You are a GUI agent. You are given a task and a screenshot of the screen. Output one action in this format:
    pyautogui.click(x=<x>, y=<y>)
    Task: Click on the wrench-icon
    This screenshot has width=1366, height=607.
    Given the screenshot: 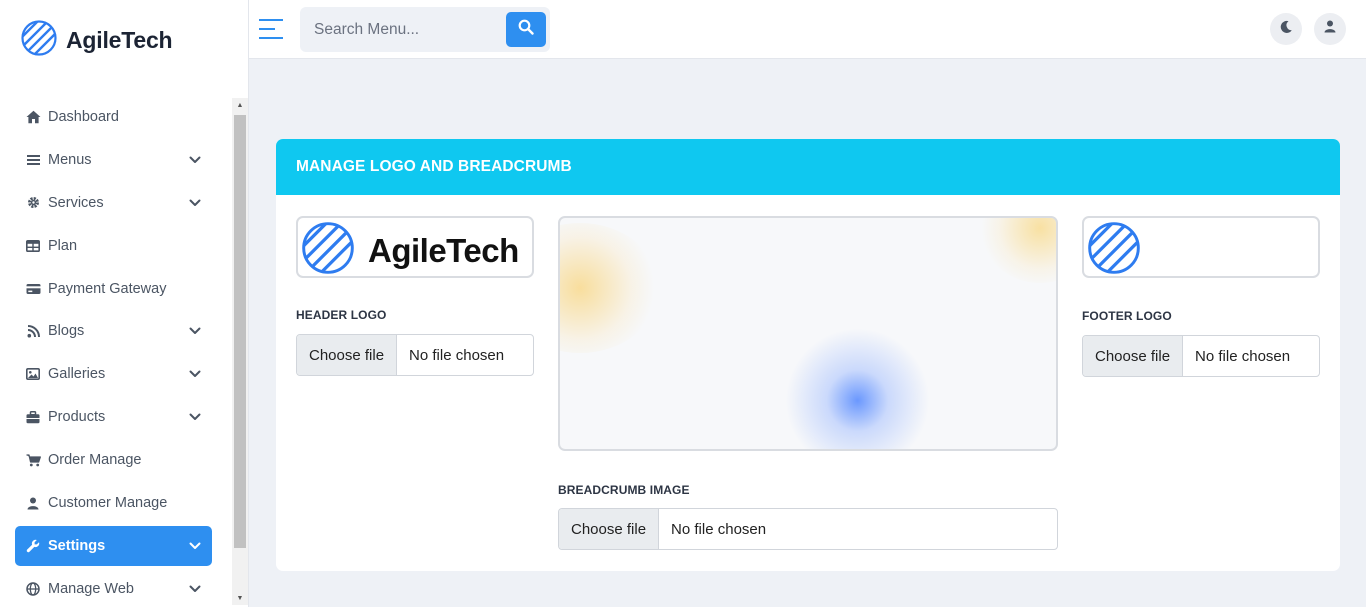 What is the action you would take?
    pyautogui.click(x=33, y=546)
    